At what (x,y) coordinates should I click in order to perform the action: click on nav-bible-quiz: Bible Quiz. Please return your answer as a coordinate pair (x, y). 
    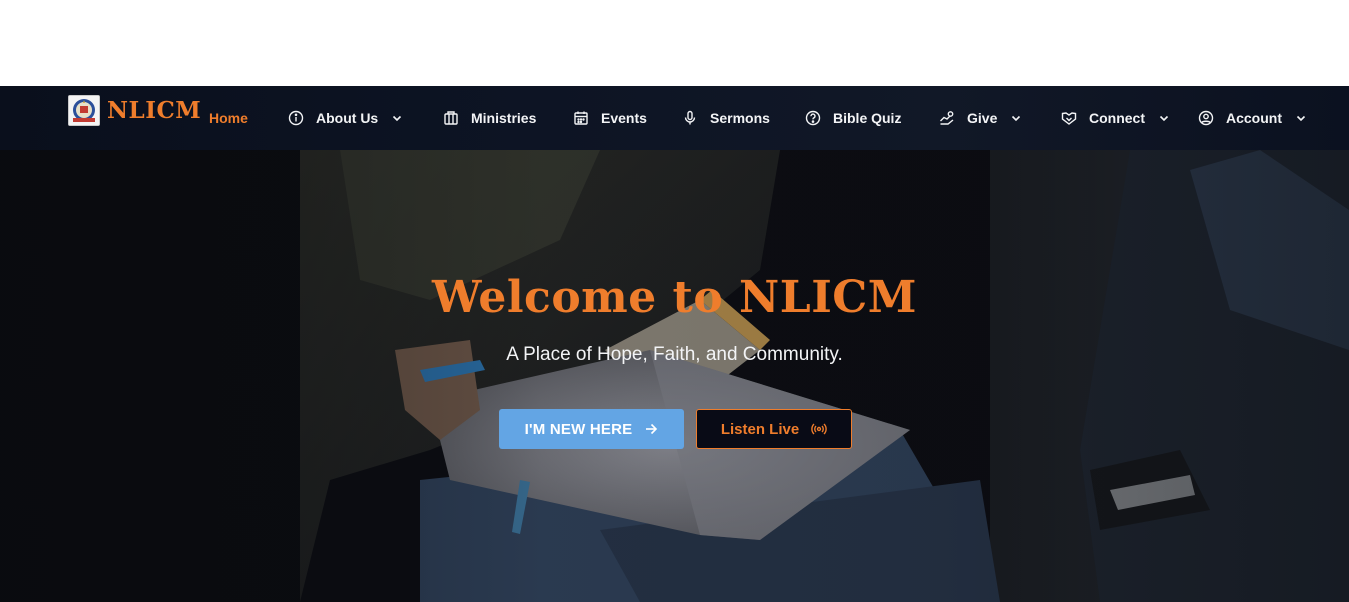
    Looking at the image, I should click on (853, 118).